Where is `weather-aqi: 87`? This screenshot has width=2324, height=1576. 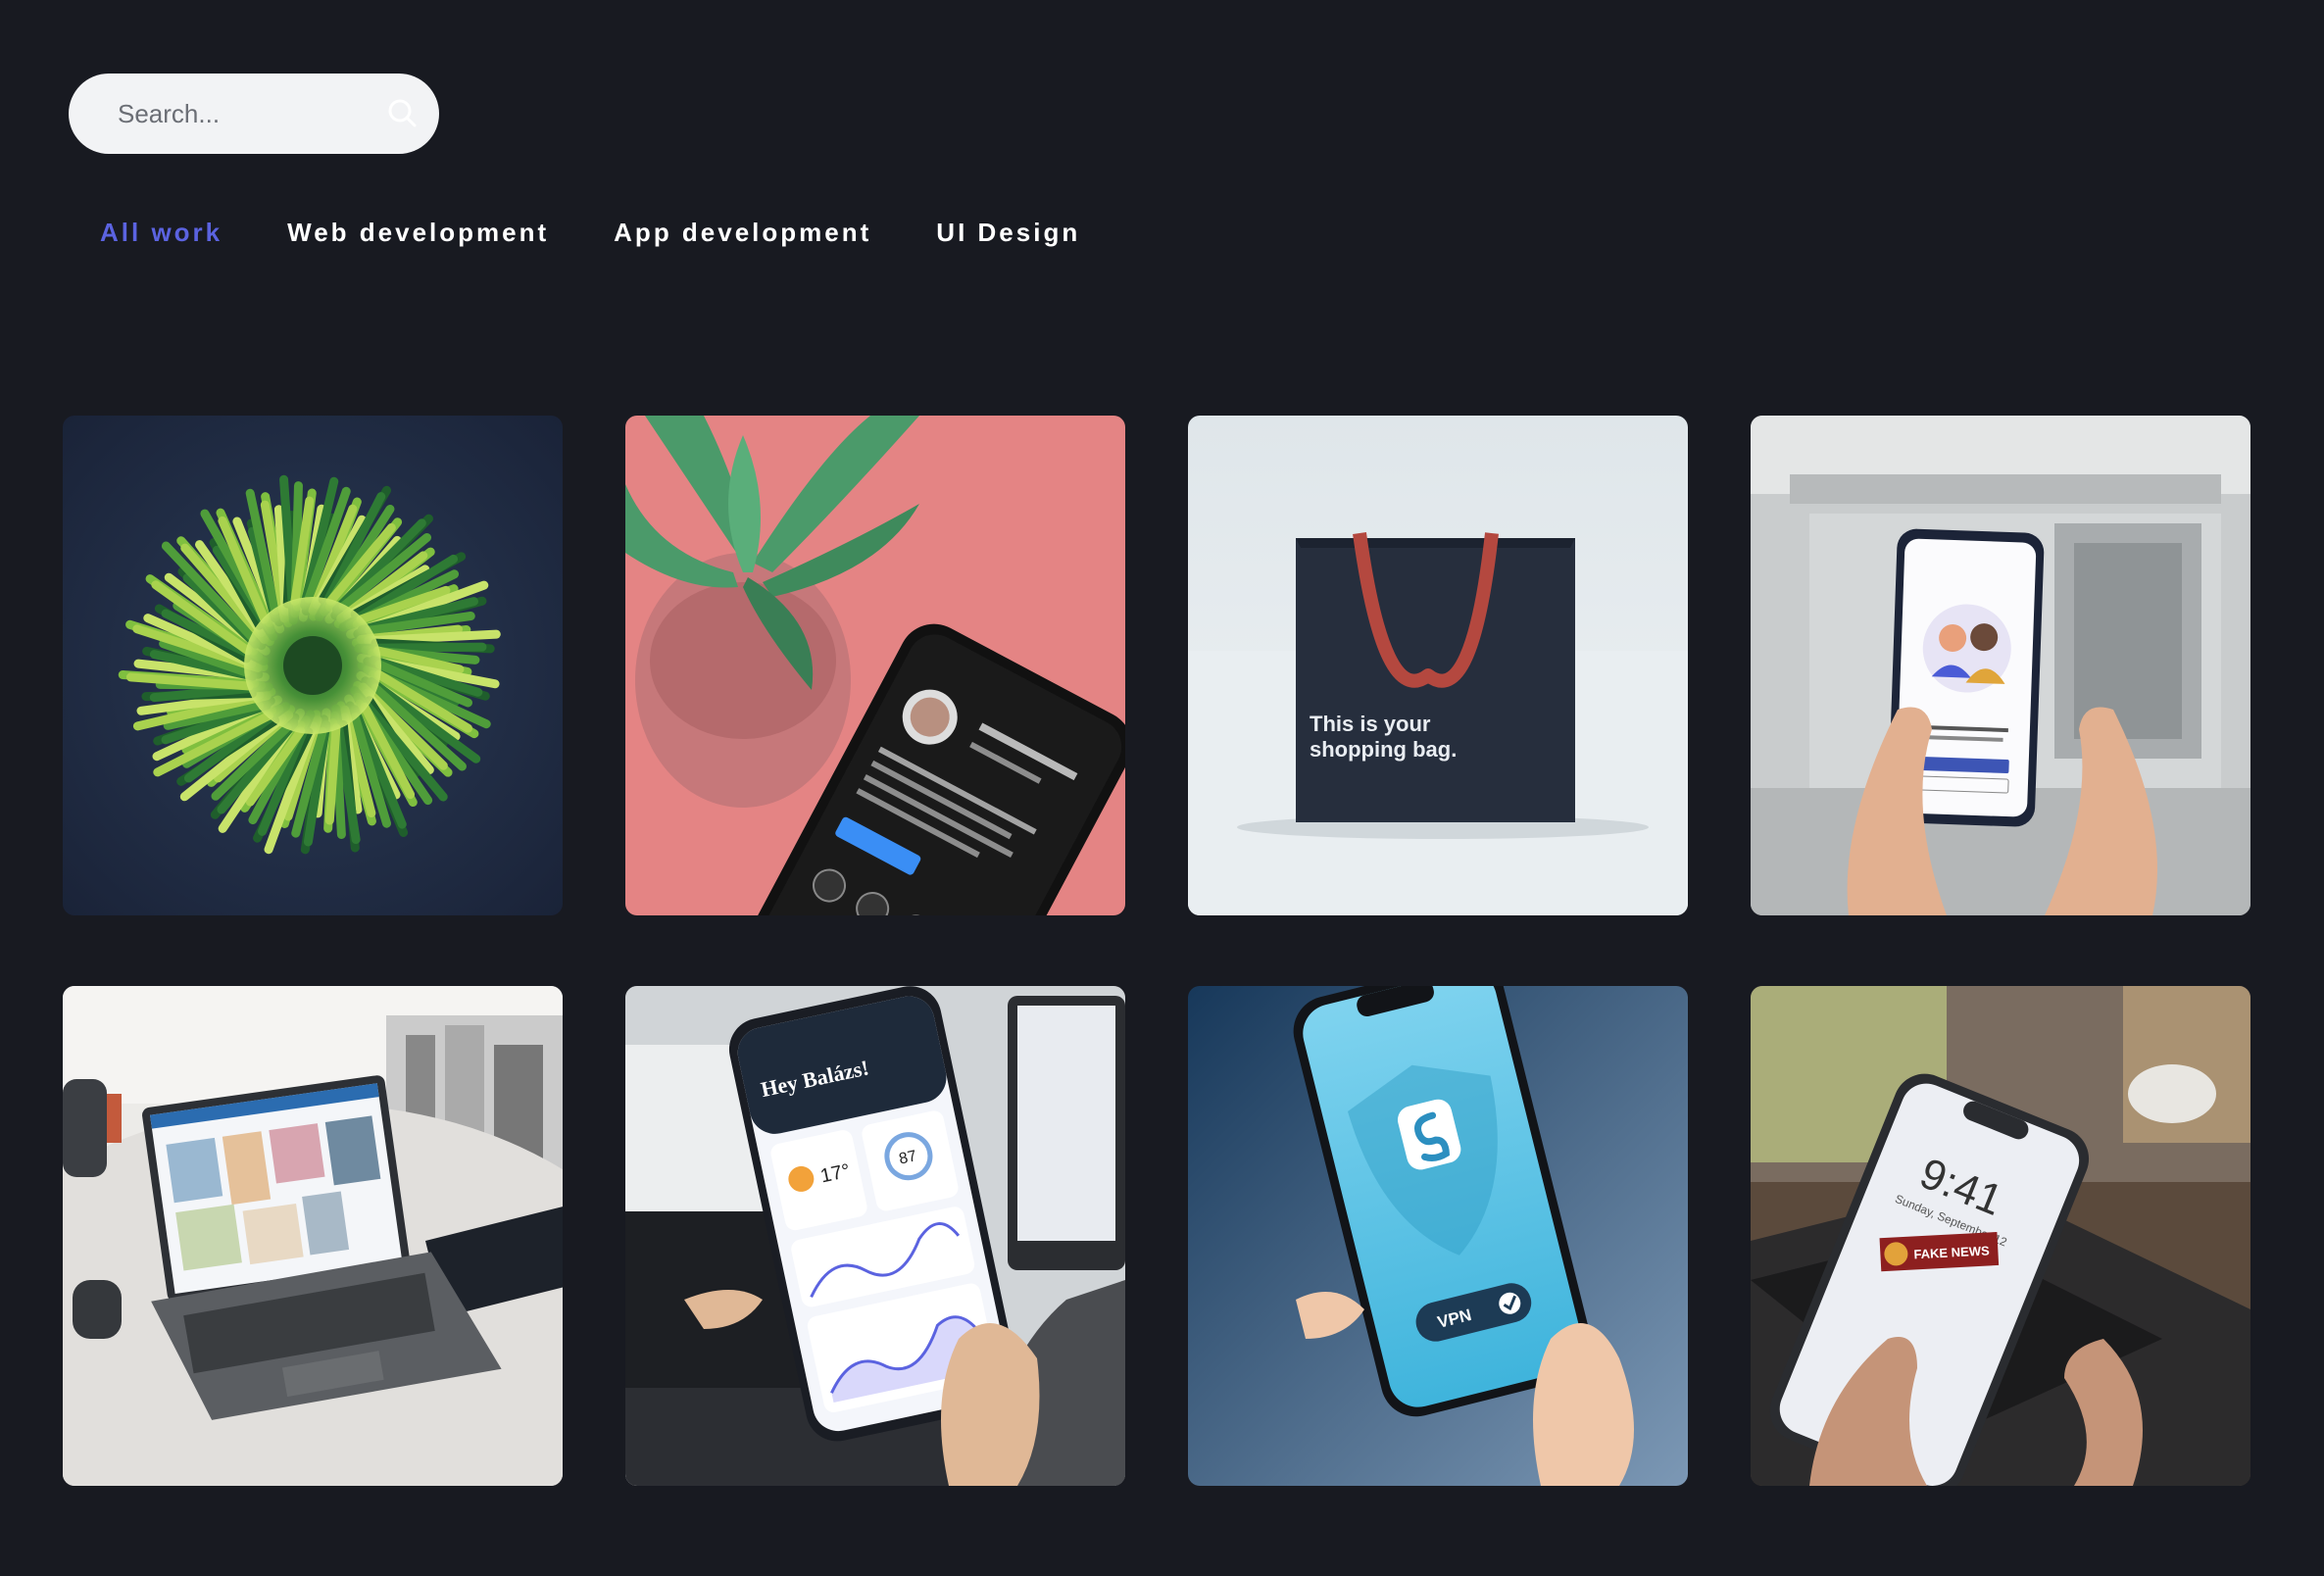 weather-aqi: 87 is located at coordinates (908, 1157).